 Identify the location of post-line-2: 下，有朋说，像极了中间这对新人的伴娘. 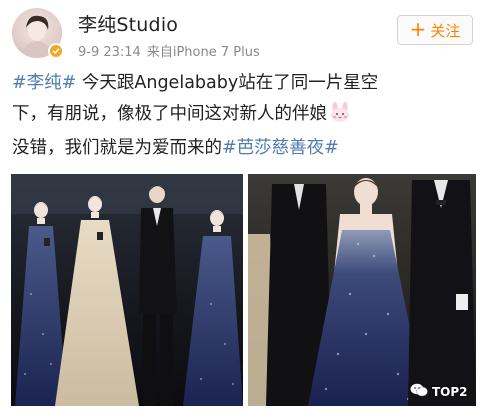
(246, 116).